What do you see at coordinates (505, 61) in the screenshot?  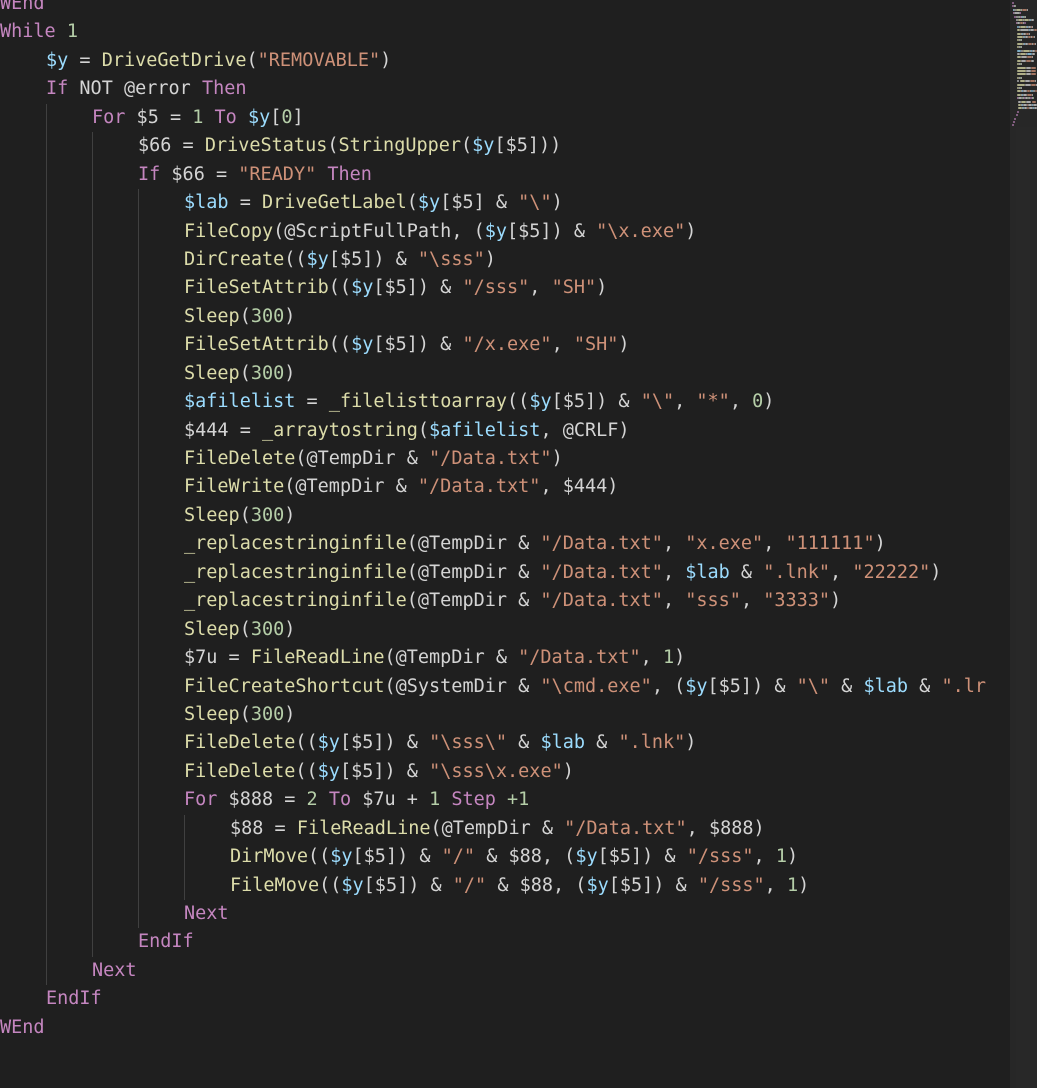 I see `code-line: $y = DriveGetDrive("REMOVABLE")` at bounding box center [505, 61].